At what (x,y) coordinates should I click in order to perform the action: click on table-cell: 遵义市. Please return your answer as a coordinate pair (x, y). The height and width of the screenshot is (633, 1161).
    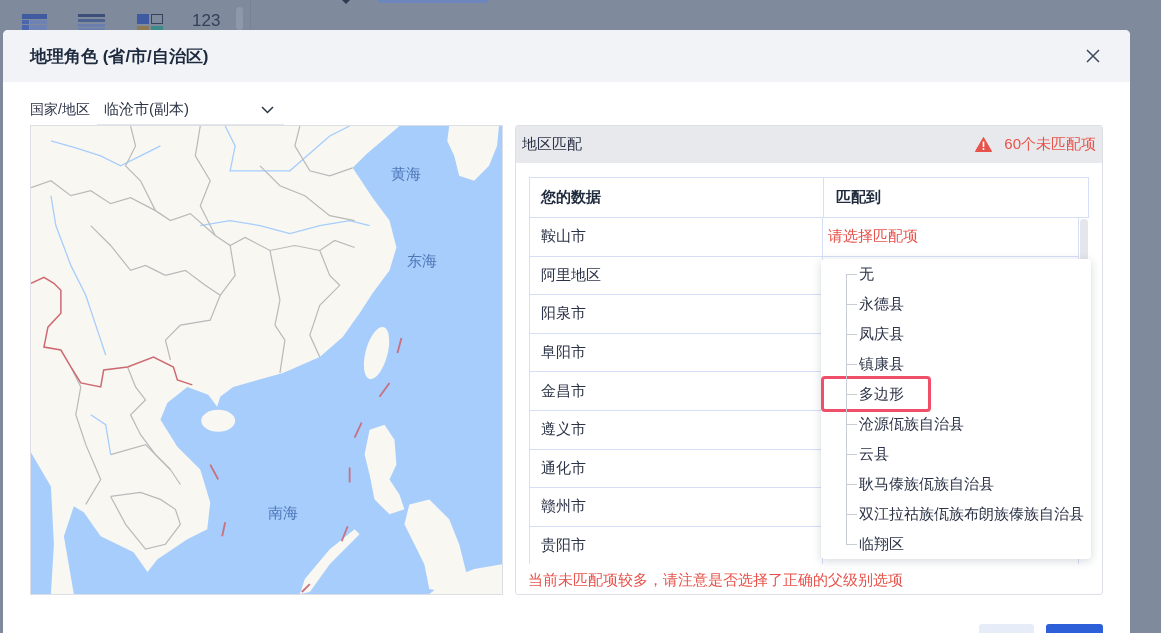
    Looking at the image, I should click on (563, 430).